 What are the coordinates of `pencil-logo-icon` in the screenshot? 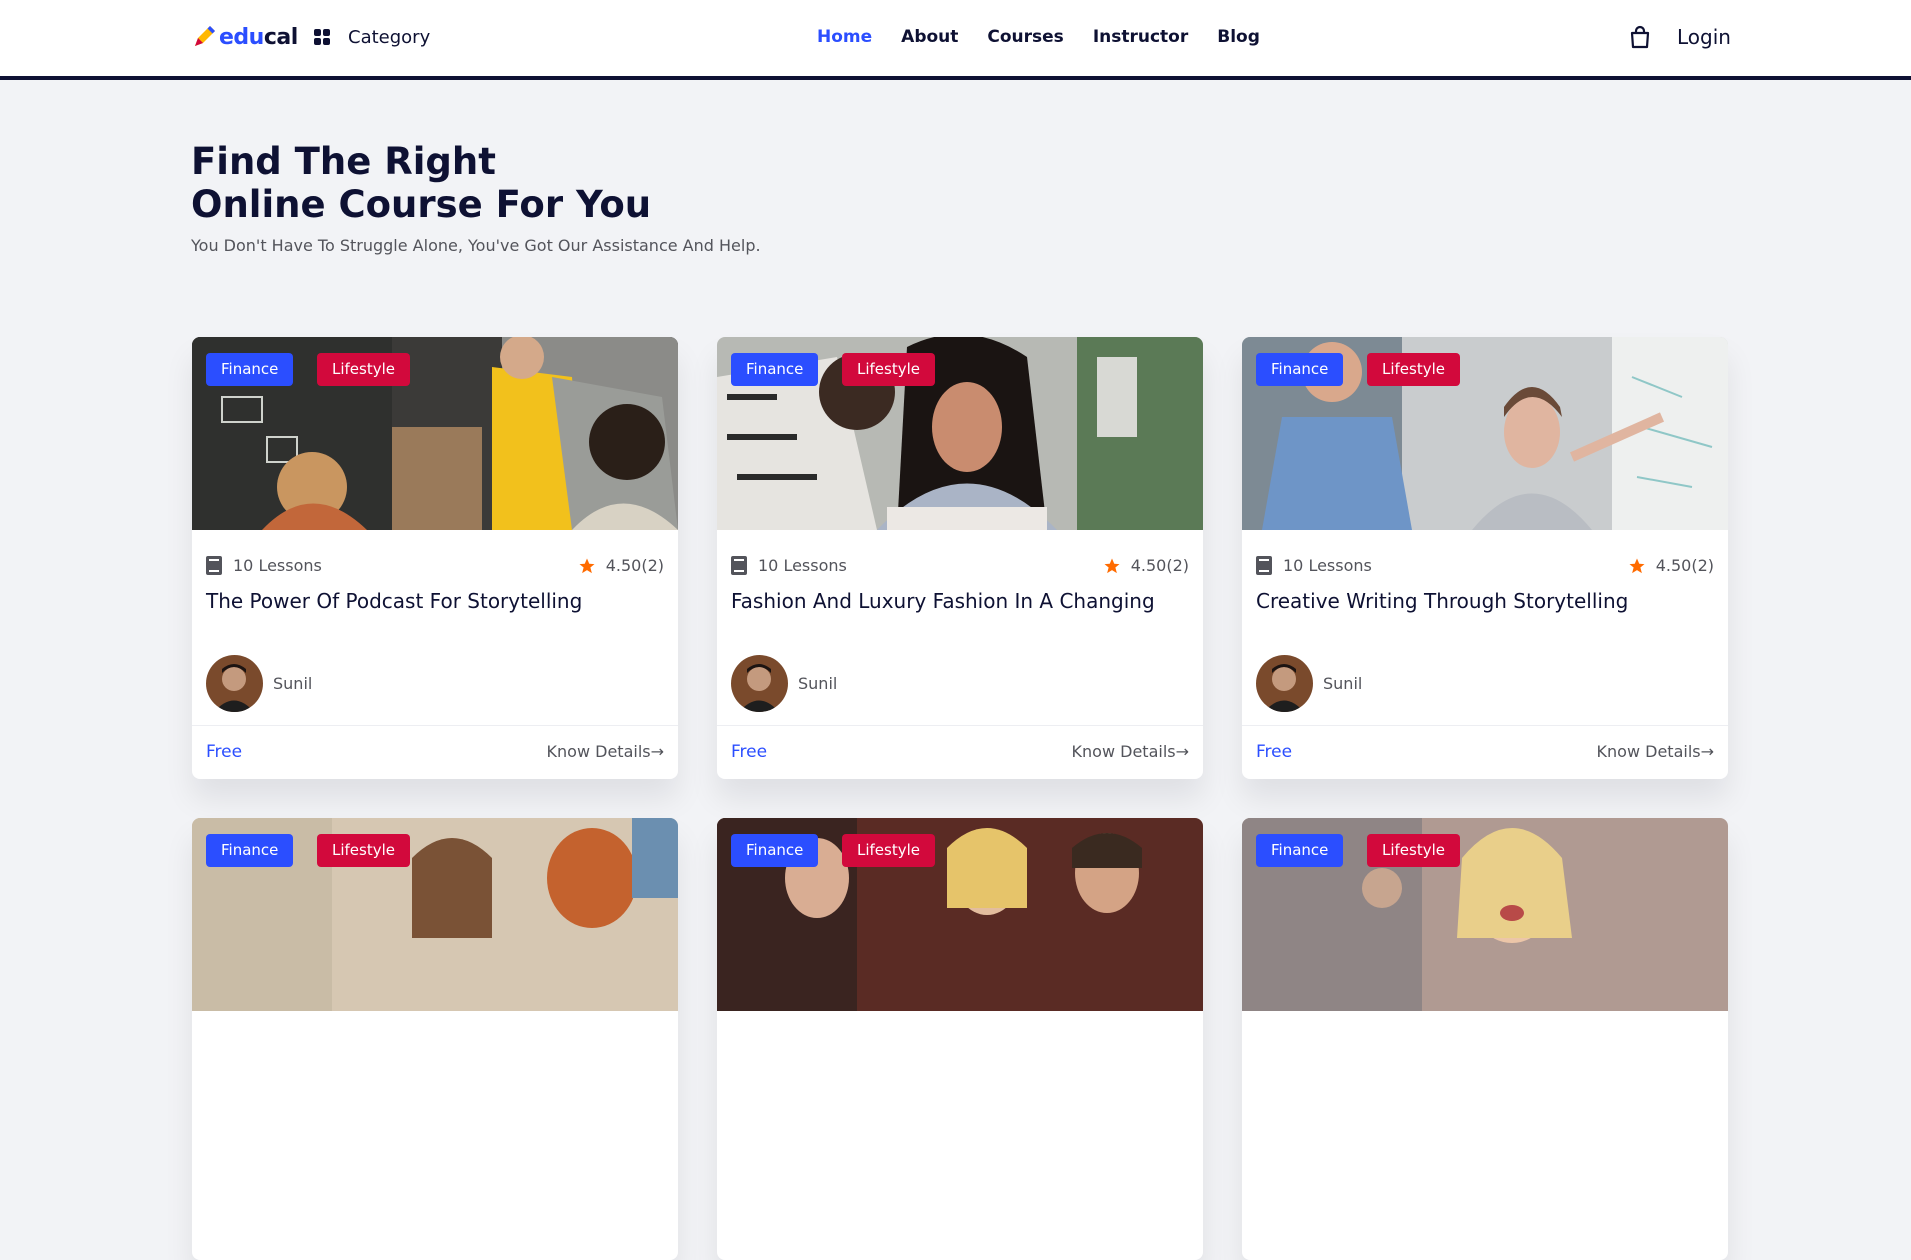 It's located at (205, 36).